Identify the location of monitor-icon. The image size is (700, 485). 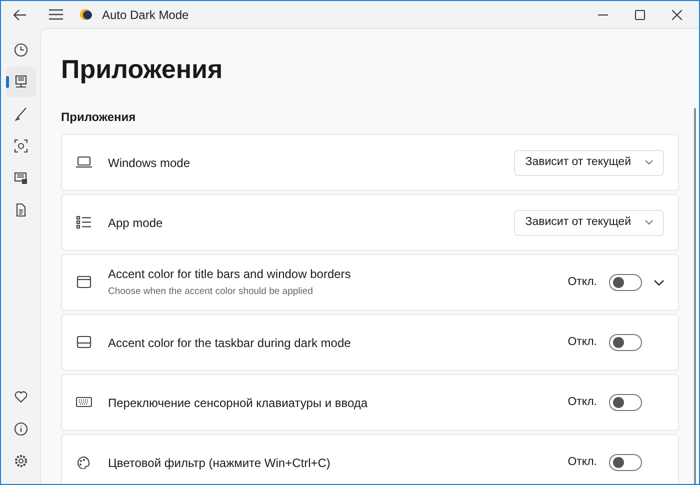
(21, 82).